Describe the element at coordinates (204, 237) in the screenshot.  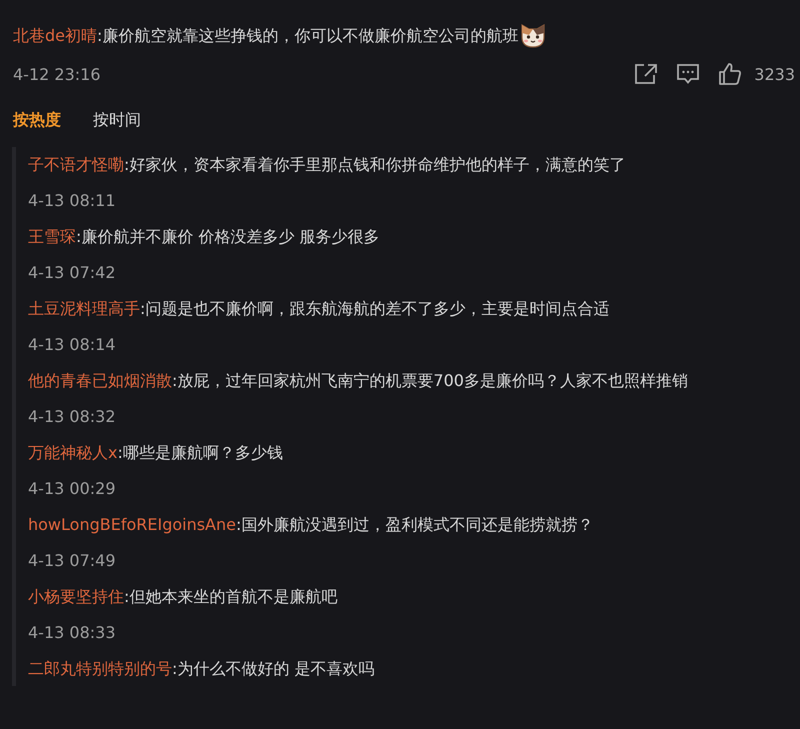
I see `reply-text: 王雪琛:廉价航并不廉价 价格没差多少 服务少很多` at that location.